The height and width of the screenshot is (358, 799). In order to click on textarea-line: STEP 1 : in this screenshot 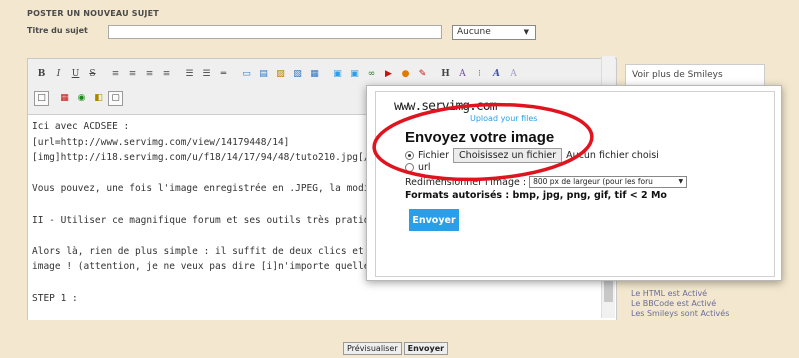, I will do `click(55, 298)`.